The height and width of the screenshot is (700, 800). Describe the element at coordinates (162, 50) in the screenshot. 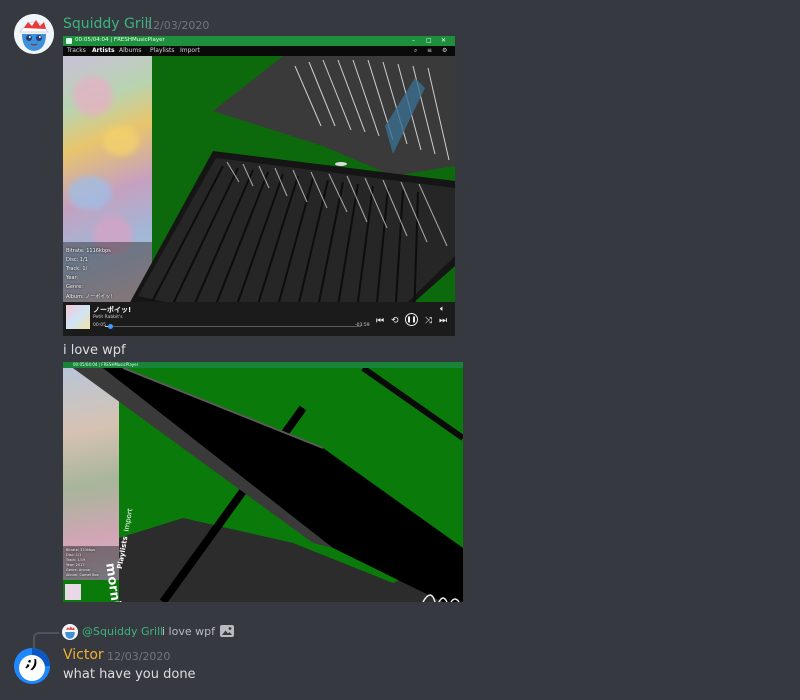

I see `tab-playlists: Playlists` at that location.